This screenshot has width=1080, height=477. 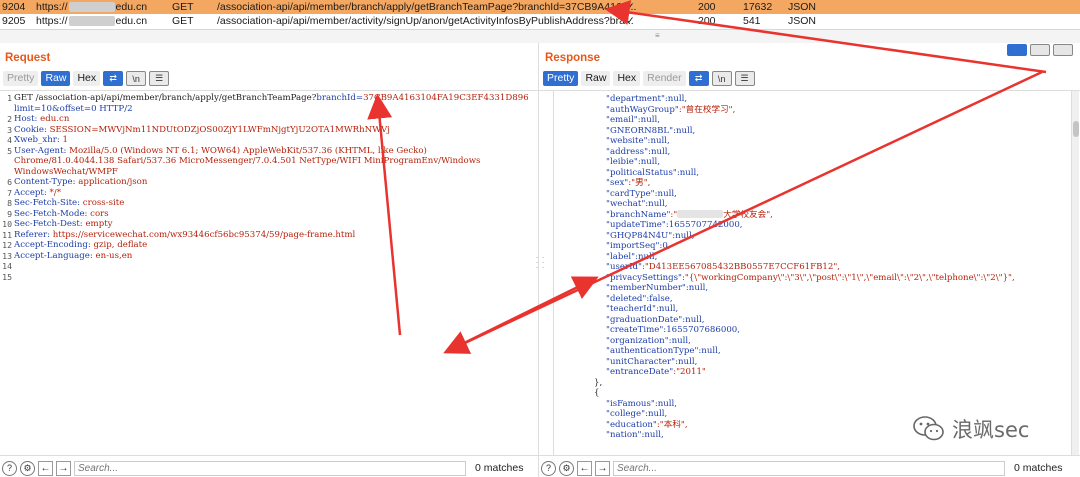 I want to click on json-line: "importSeq":0,, so click(x=832, y=246).